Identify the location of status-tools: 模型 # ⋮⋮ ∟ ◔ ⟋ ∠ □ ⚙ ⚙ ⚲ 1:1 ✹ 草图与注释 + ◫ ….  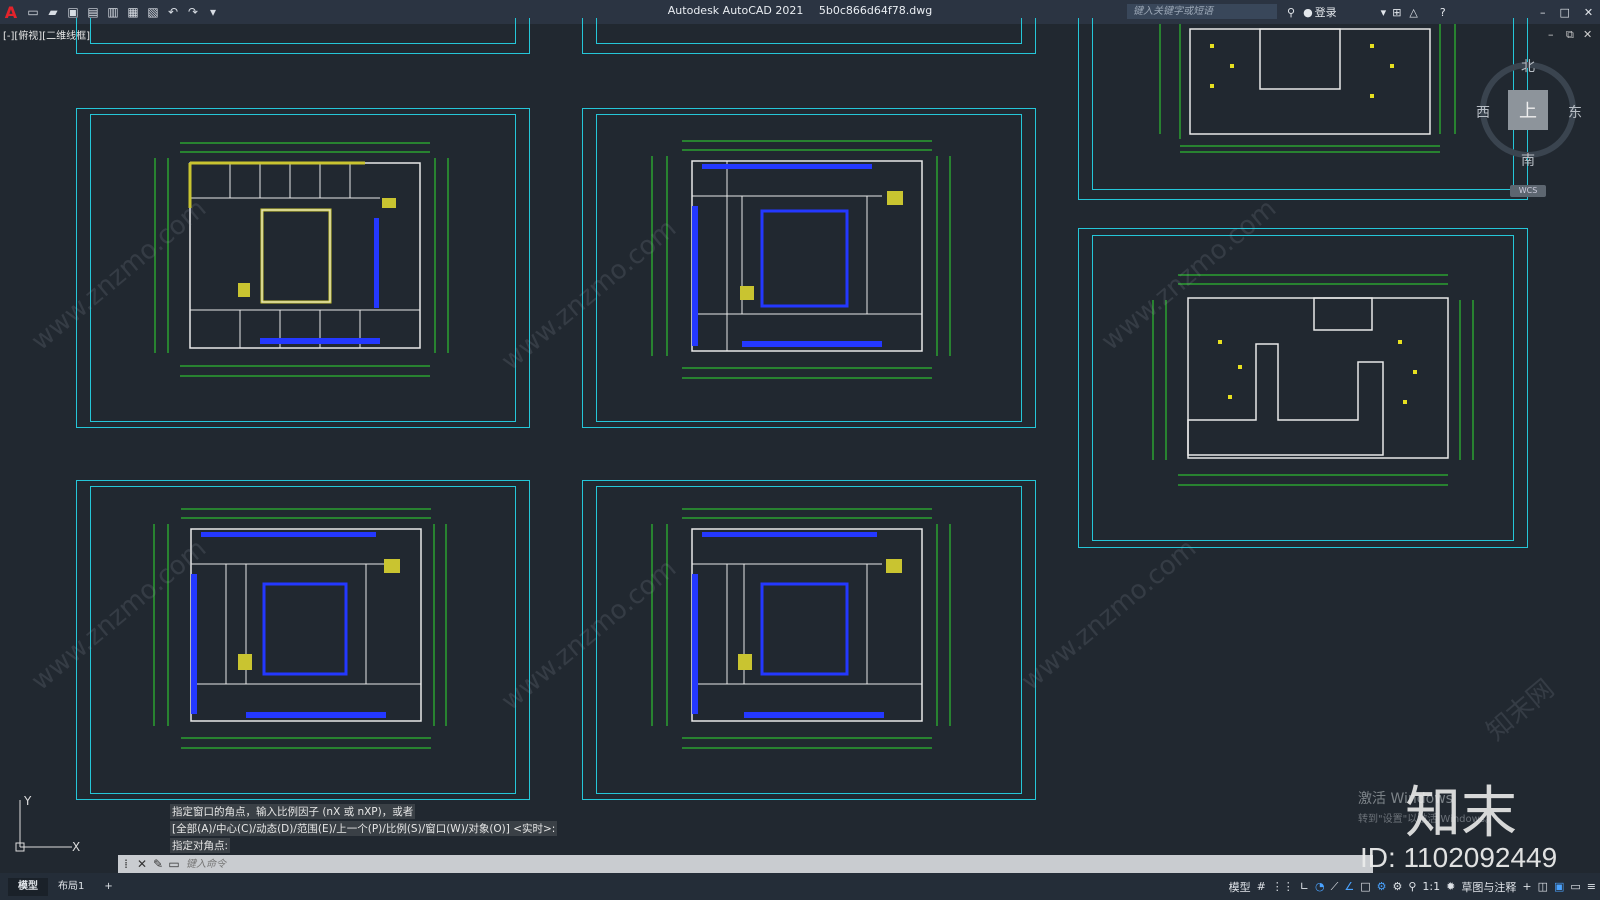
(1412, 886).